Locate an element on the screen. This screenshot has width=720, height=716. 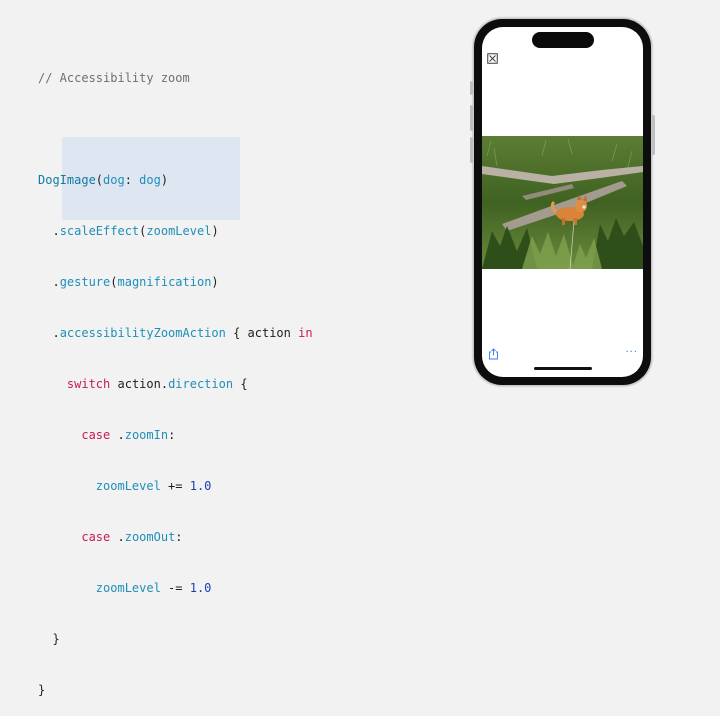
code-line-10: } is located at coordinates (56, 639).